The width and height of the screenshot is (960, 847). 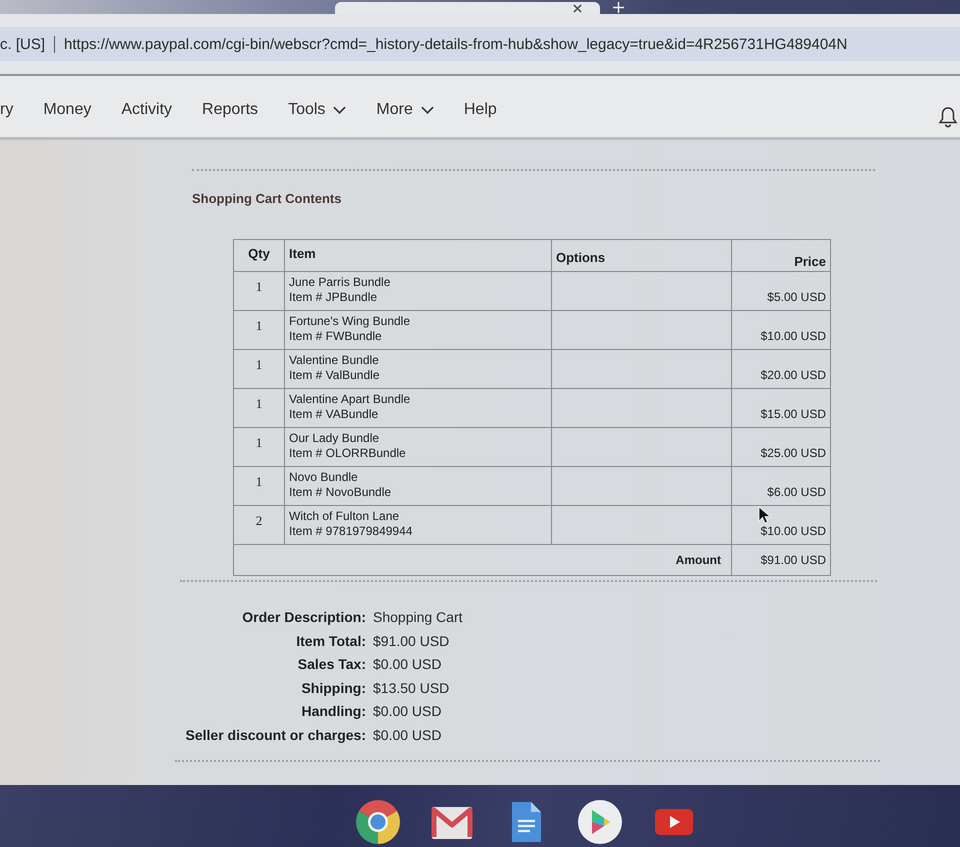 What do you see at coordinates (764, 515) in the screenshot?
I see `mouse-pointer-icon` at bounding box center [764, 515].